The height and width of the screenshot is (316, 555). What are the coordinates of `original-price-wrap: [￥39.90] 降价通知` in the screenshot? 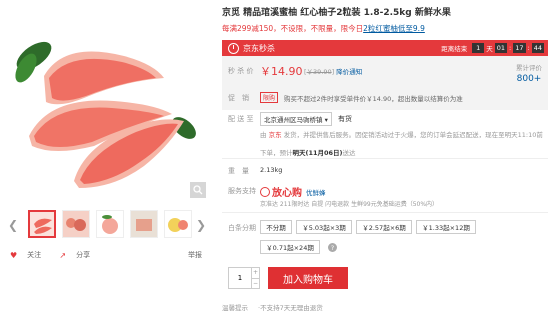 It's located at (333, 72).